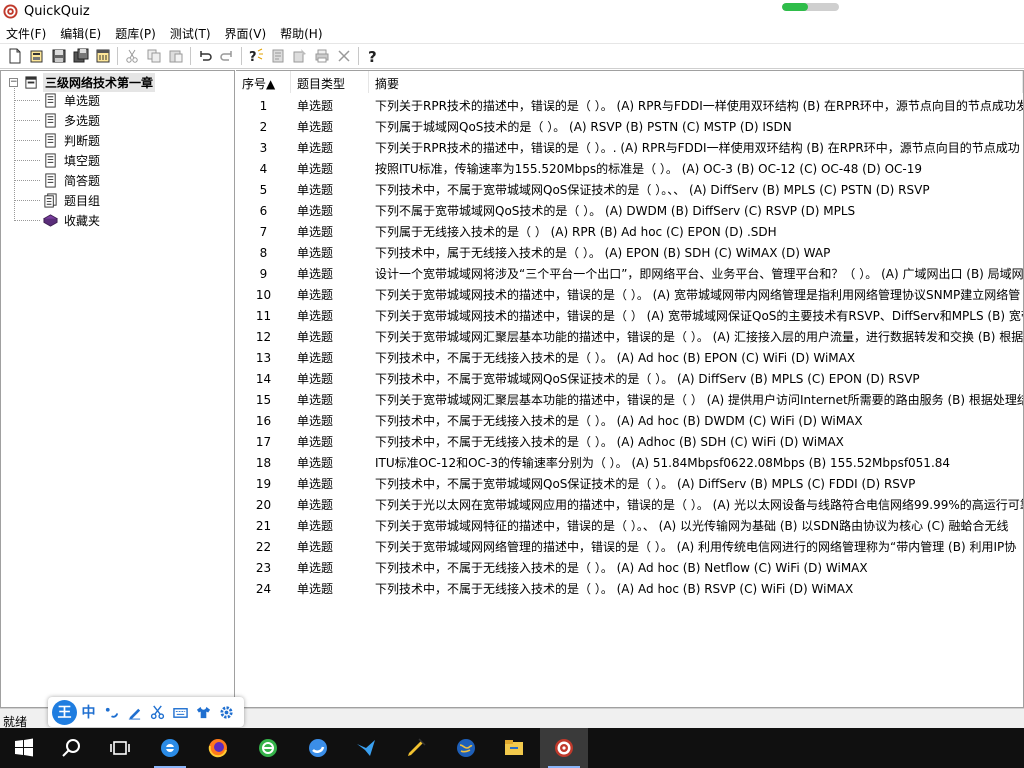 The image size is (1024, 768). Describe the element at coordinates (696, 82) in the screenshot. I see `column-header-summary: 摘要` at that location.